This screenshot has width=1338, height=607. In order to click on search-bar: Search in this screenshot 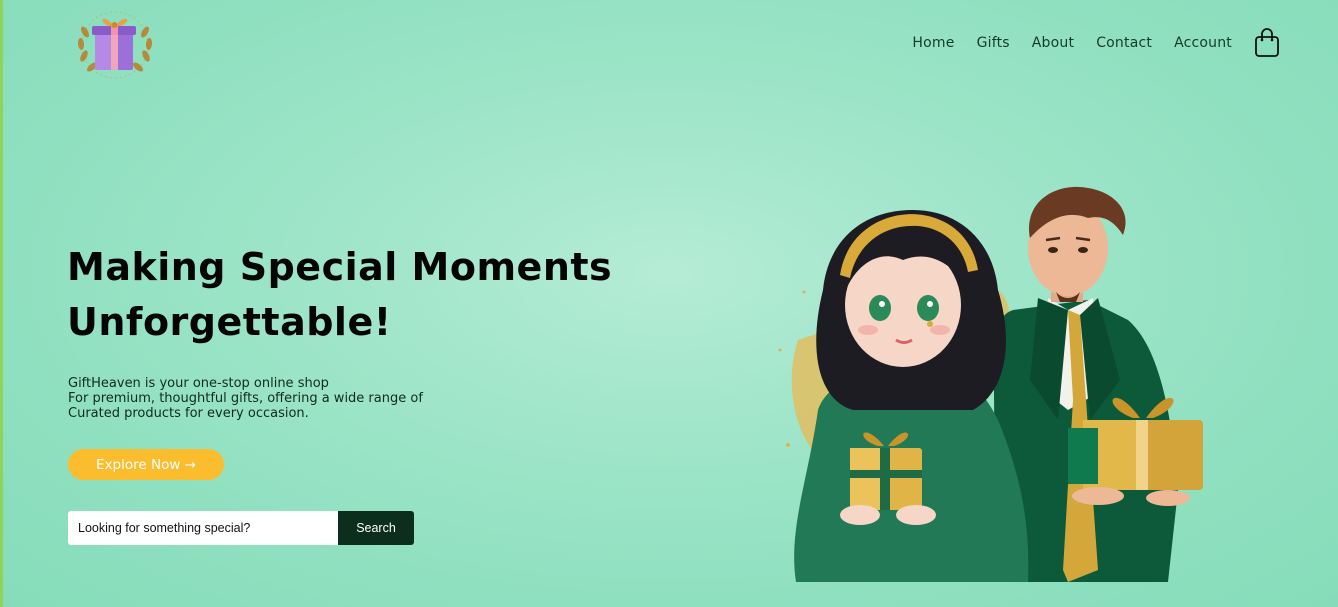, I will do `click(241, 528)`.